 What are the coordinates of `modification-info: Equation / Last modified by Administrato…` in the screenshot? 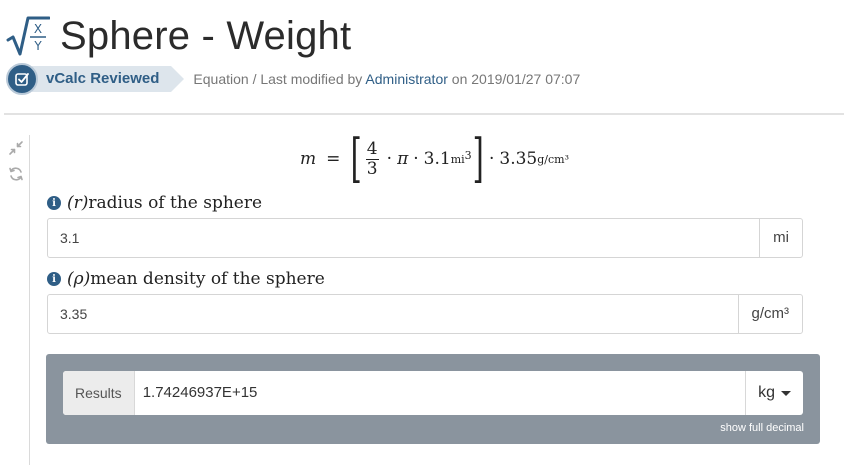 It's located at (386, 79).